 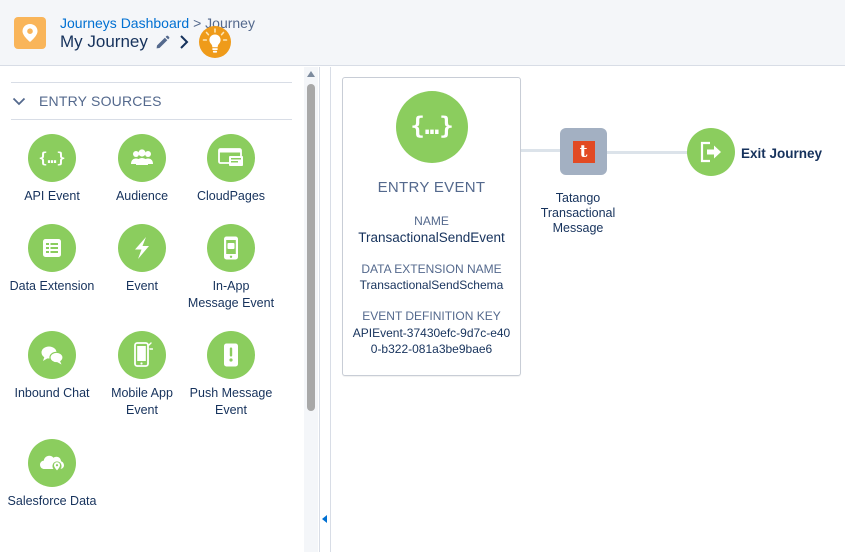 I want to click on entry-source-event: Event, so click(x=142, y=259).